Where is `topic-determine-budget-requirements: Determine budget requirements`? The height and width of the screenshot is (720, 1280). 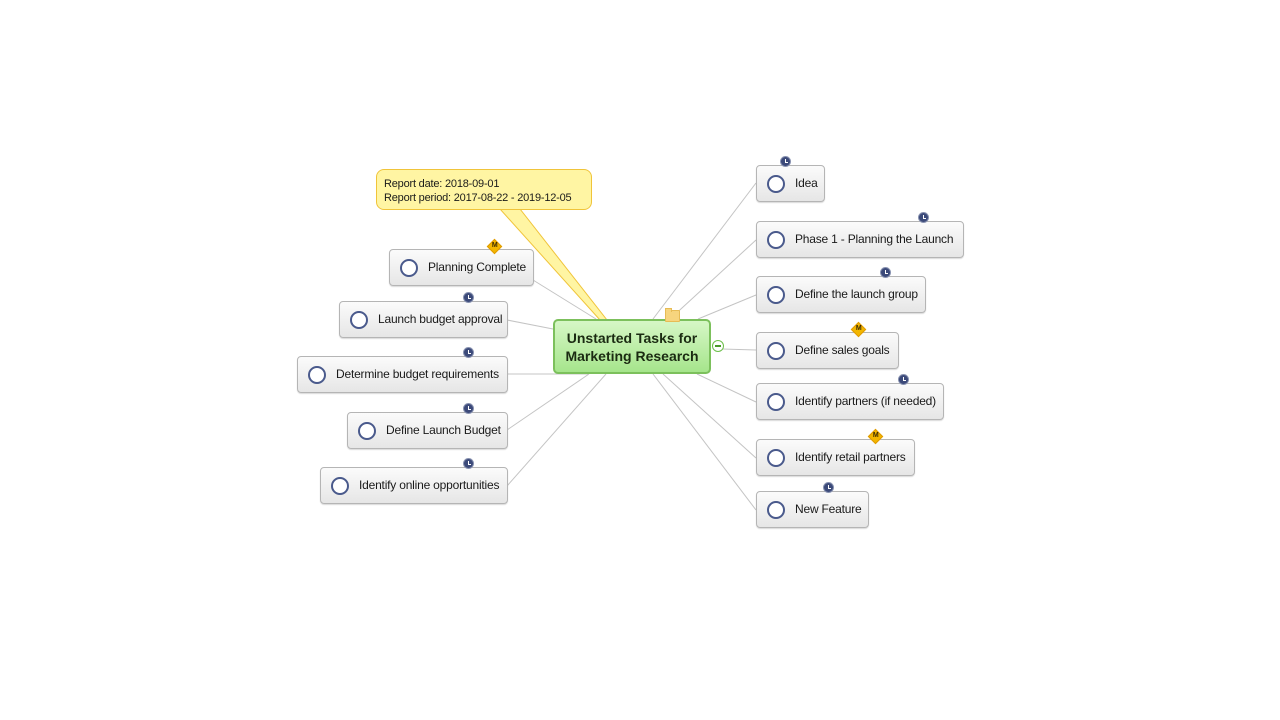
topic-determine-budget-requirements: Determine budget requirements is located at coordinates (402, 374).